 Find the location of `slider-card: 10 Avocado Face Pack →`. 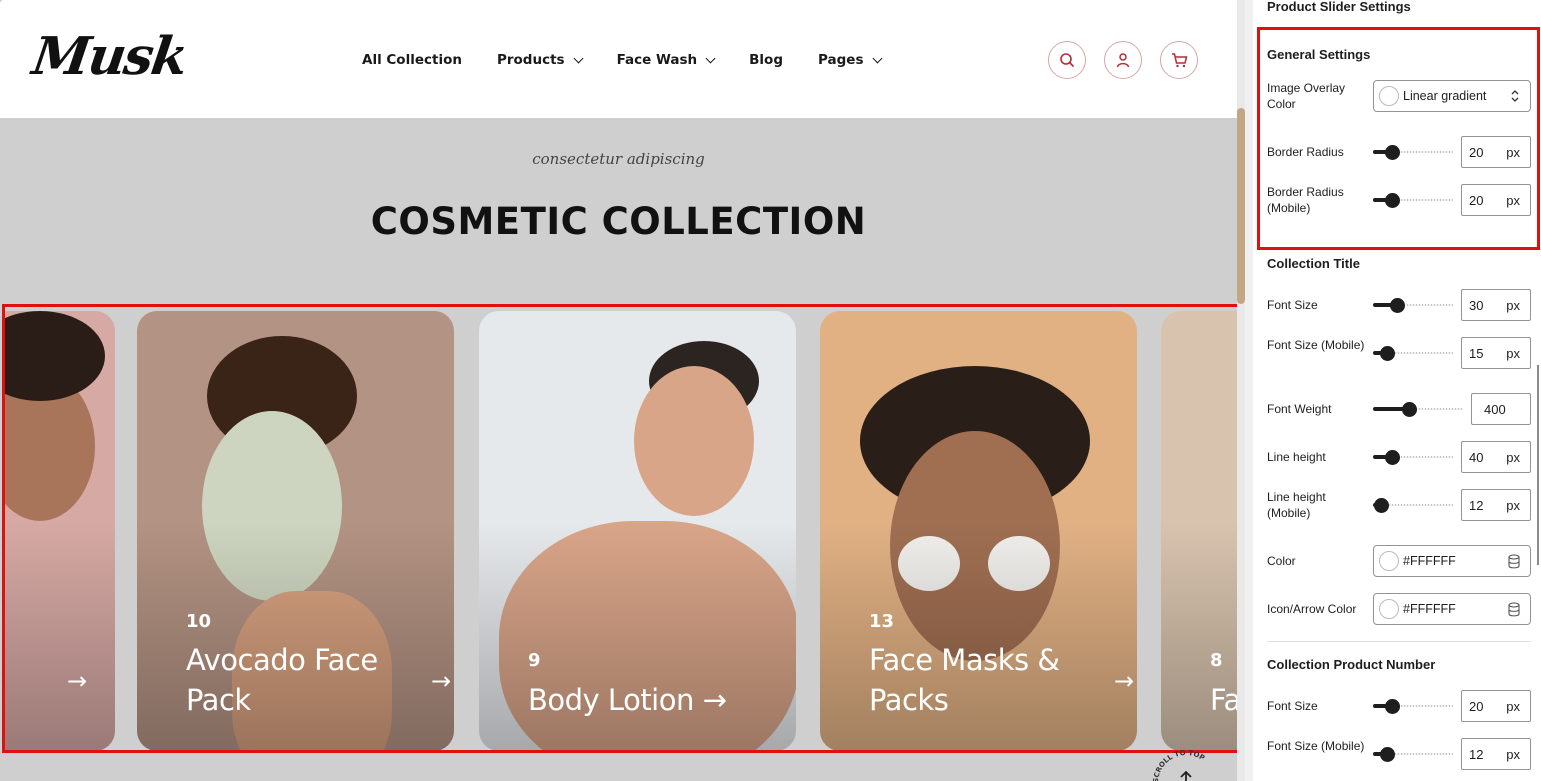

slider-card: 10 Avocado Face Pack → is located at coordinates (295, 530).